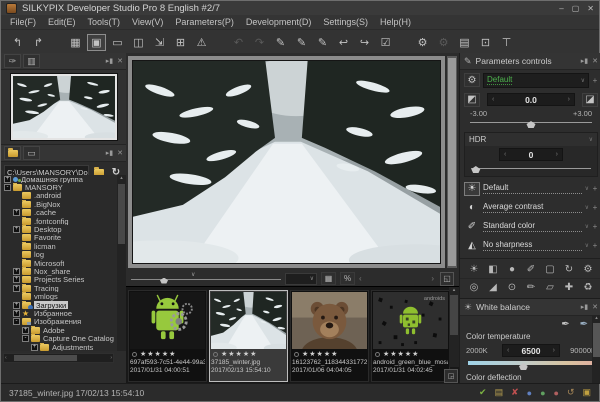 This screenshot has width=600, height=402. Describe the element at coordinates (59, 204) in the screenshot. I see `tree-item: .BigNox` at that location.